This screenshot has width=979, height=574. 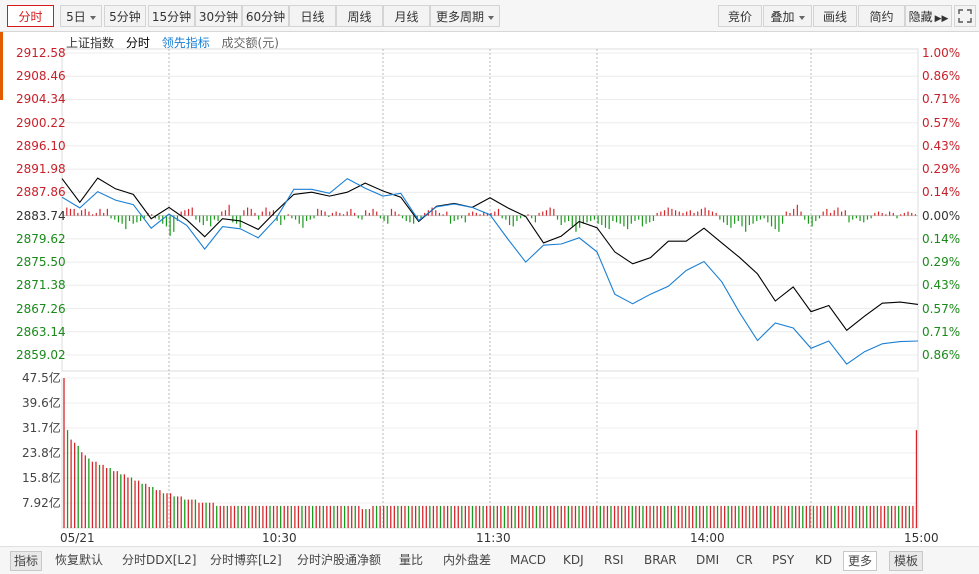 What do you see at coordinates (41, 169) in the screenshot?
I see `y-tick-left: 2891.98` at bounding box center [41, 169].